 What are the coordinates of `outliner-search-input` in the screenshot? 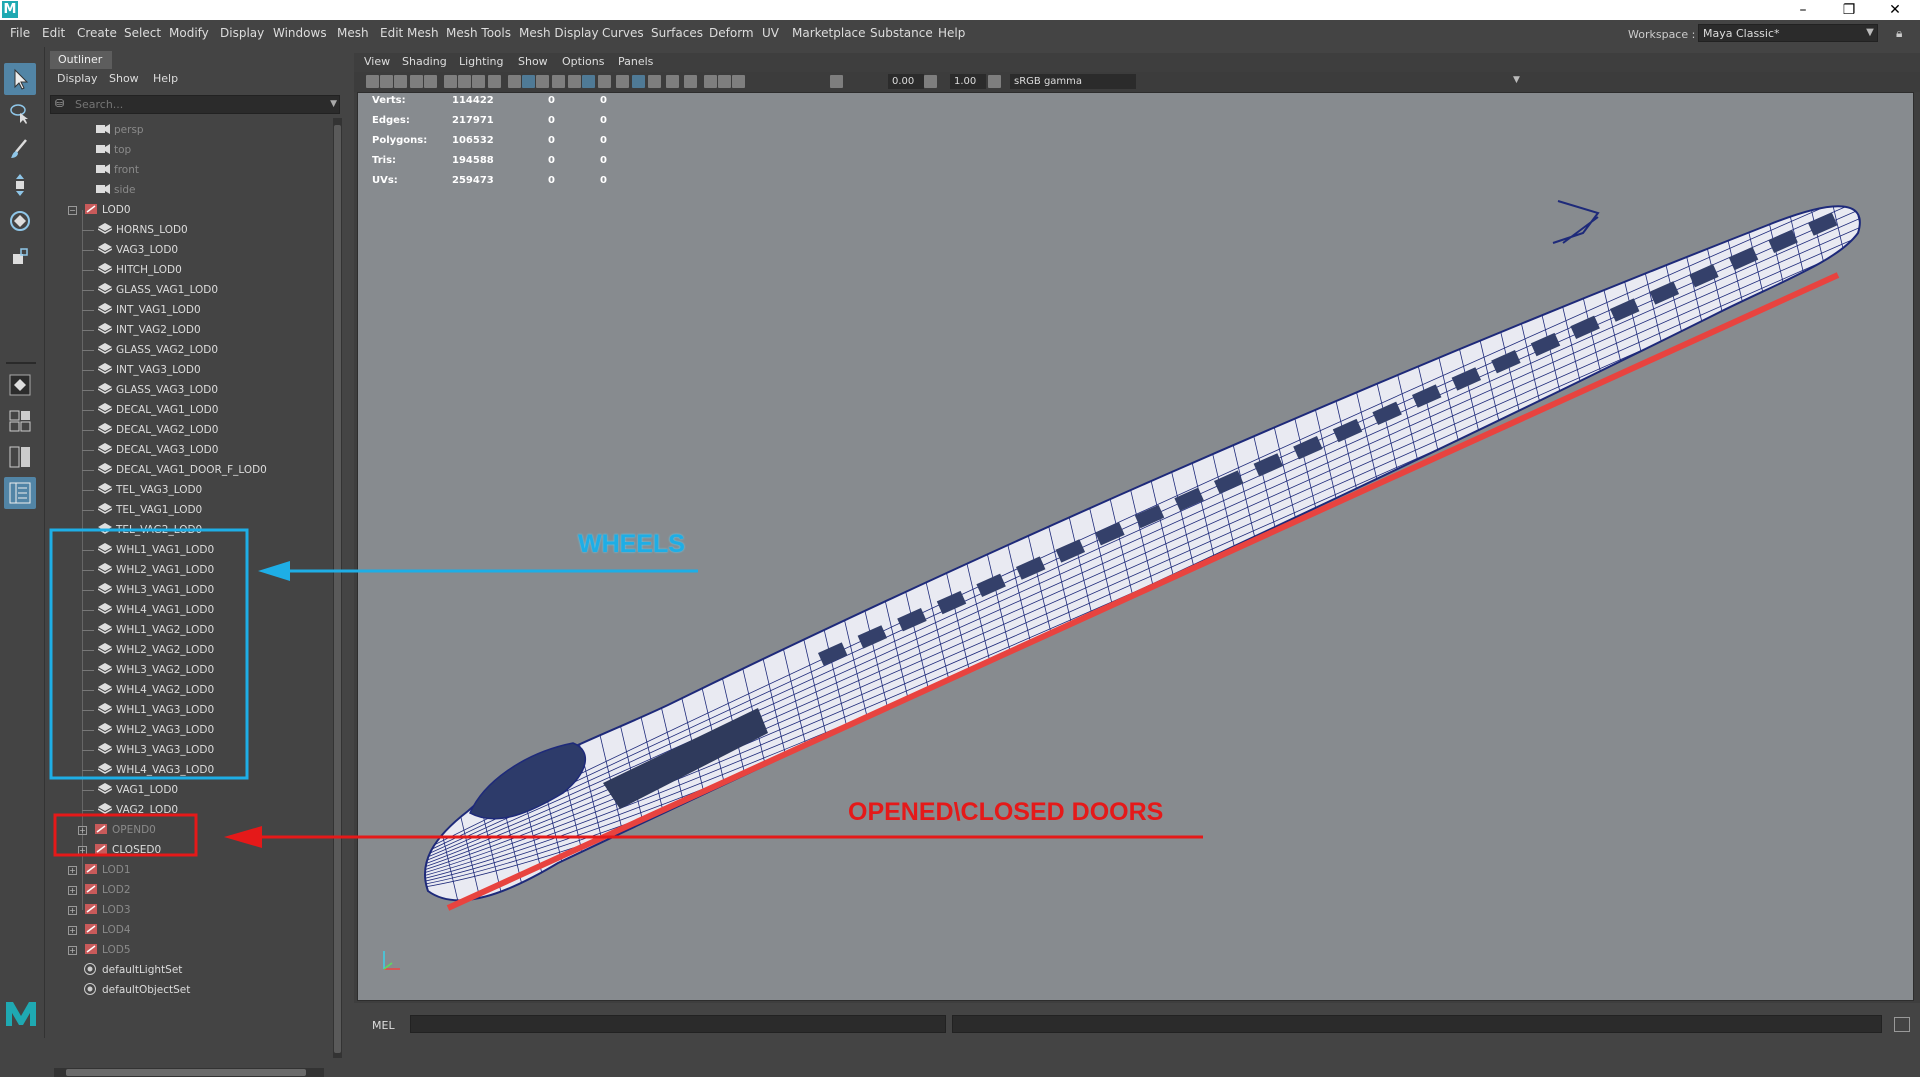 It's located at (195, 104).